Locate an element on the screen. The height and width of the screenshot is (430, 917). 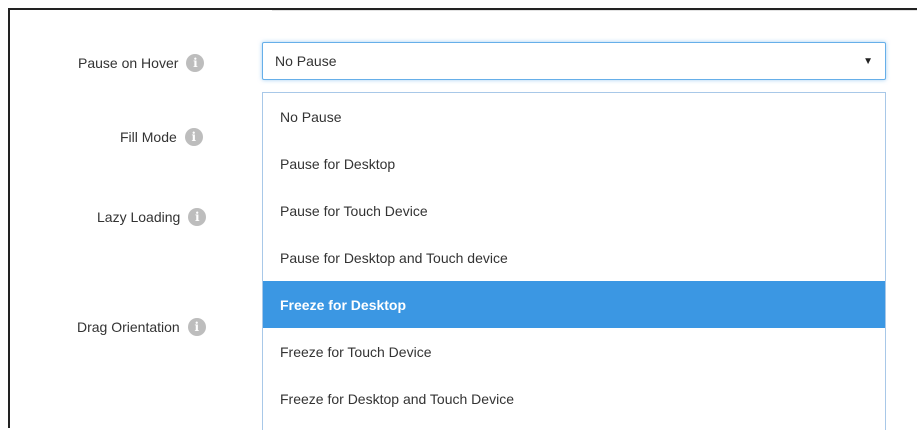
lazy-loading-label-row: Lazy Loading i is located at coordinates (152, 217).